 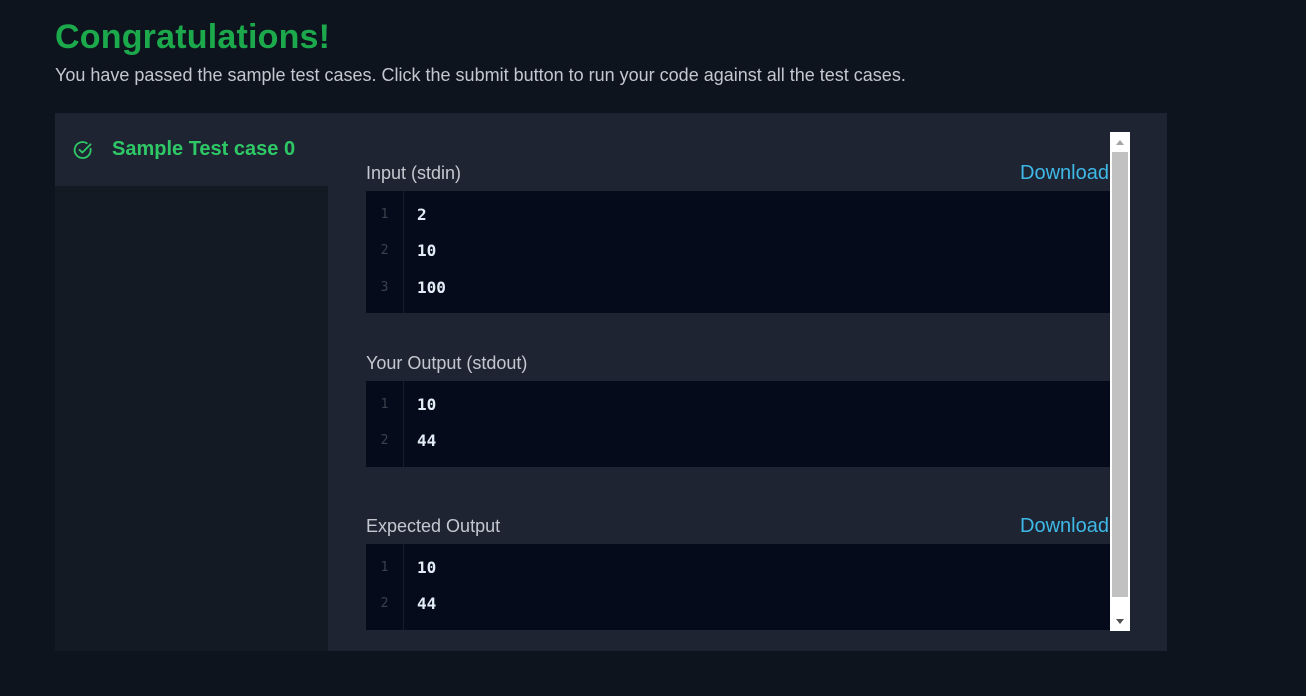 What do you see at coordinates (82, 150) in the screenshot?
I see `check-circle-icon` at bounding box center [82, 150].